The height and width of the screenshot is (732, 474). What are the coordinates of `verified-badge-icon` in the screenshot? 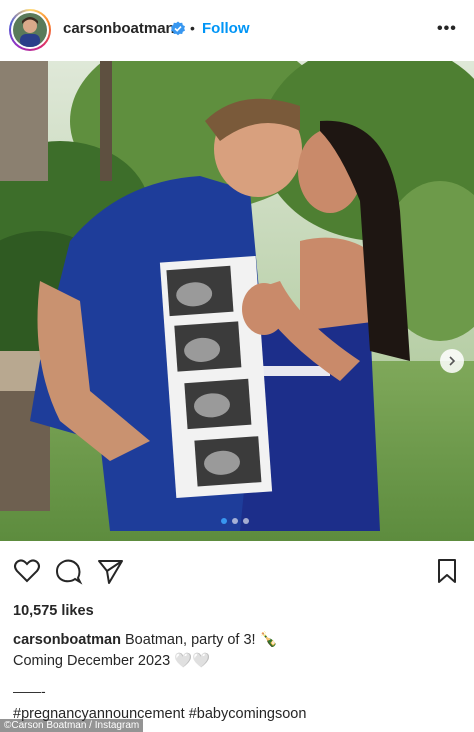 It's located at (178, 28).